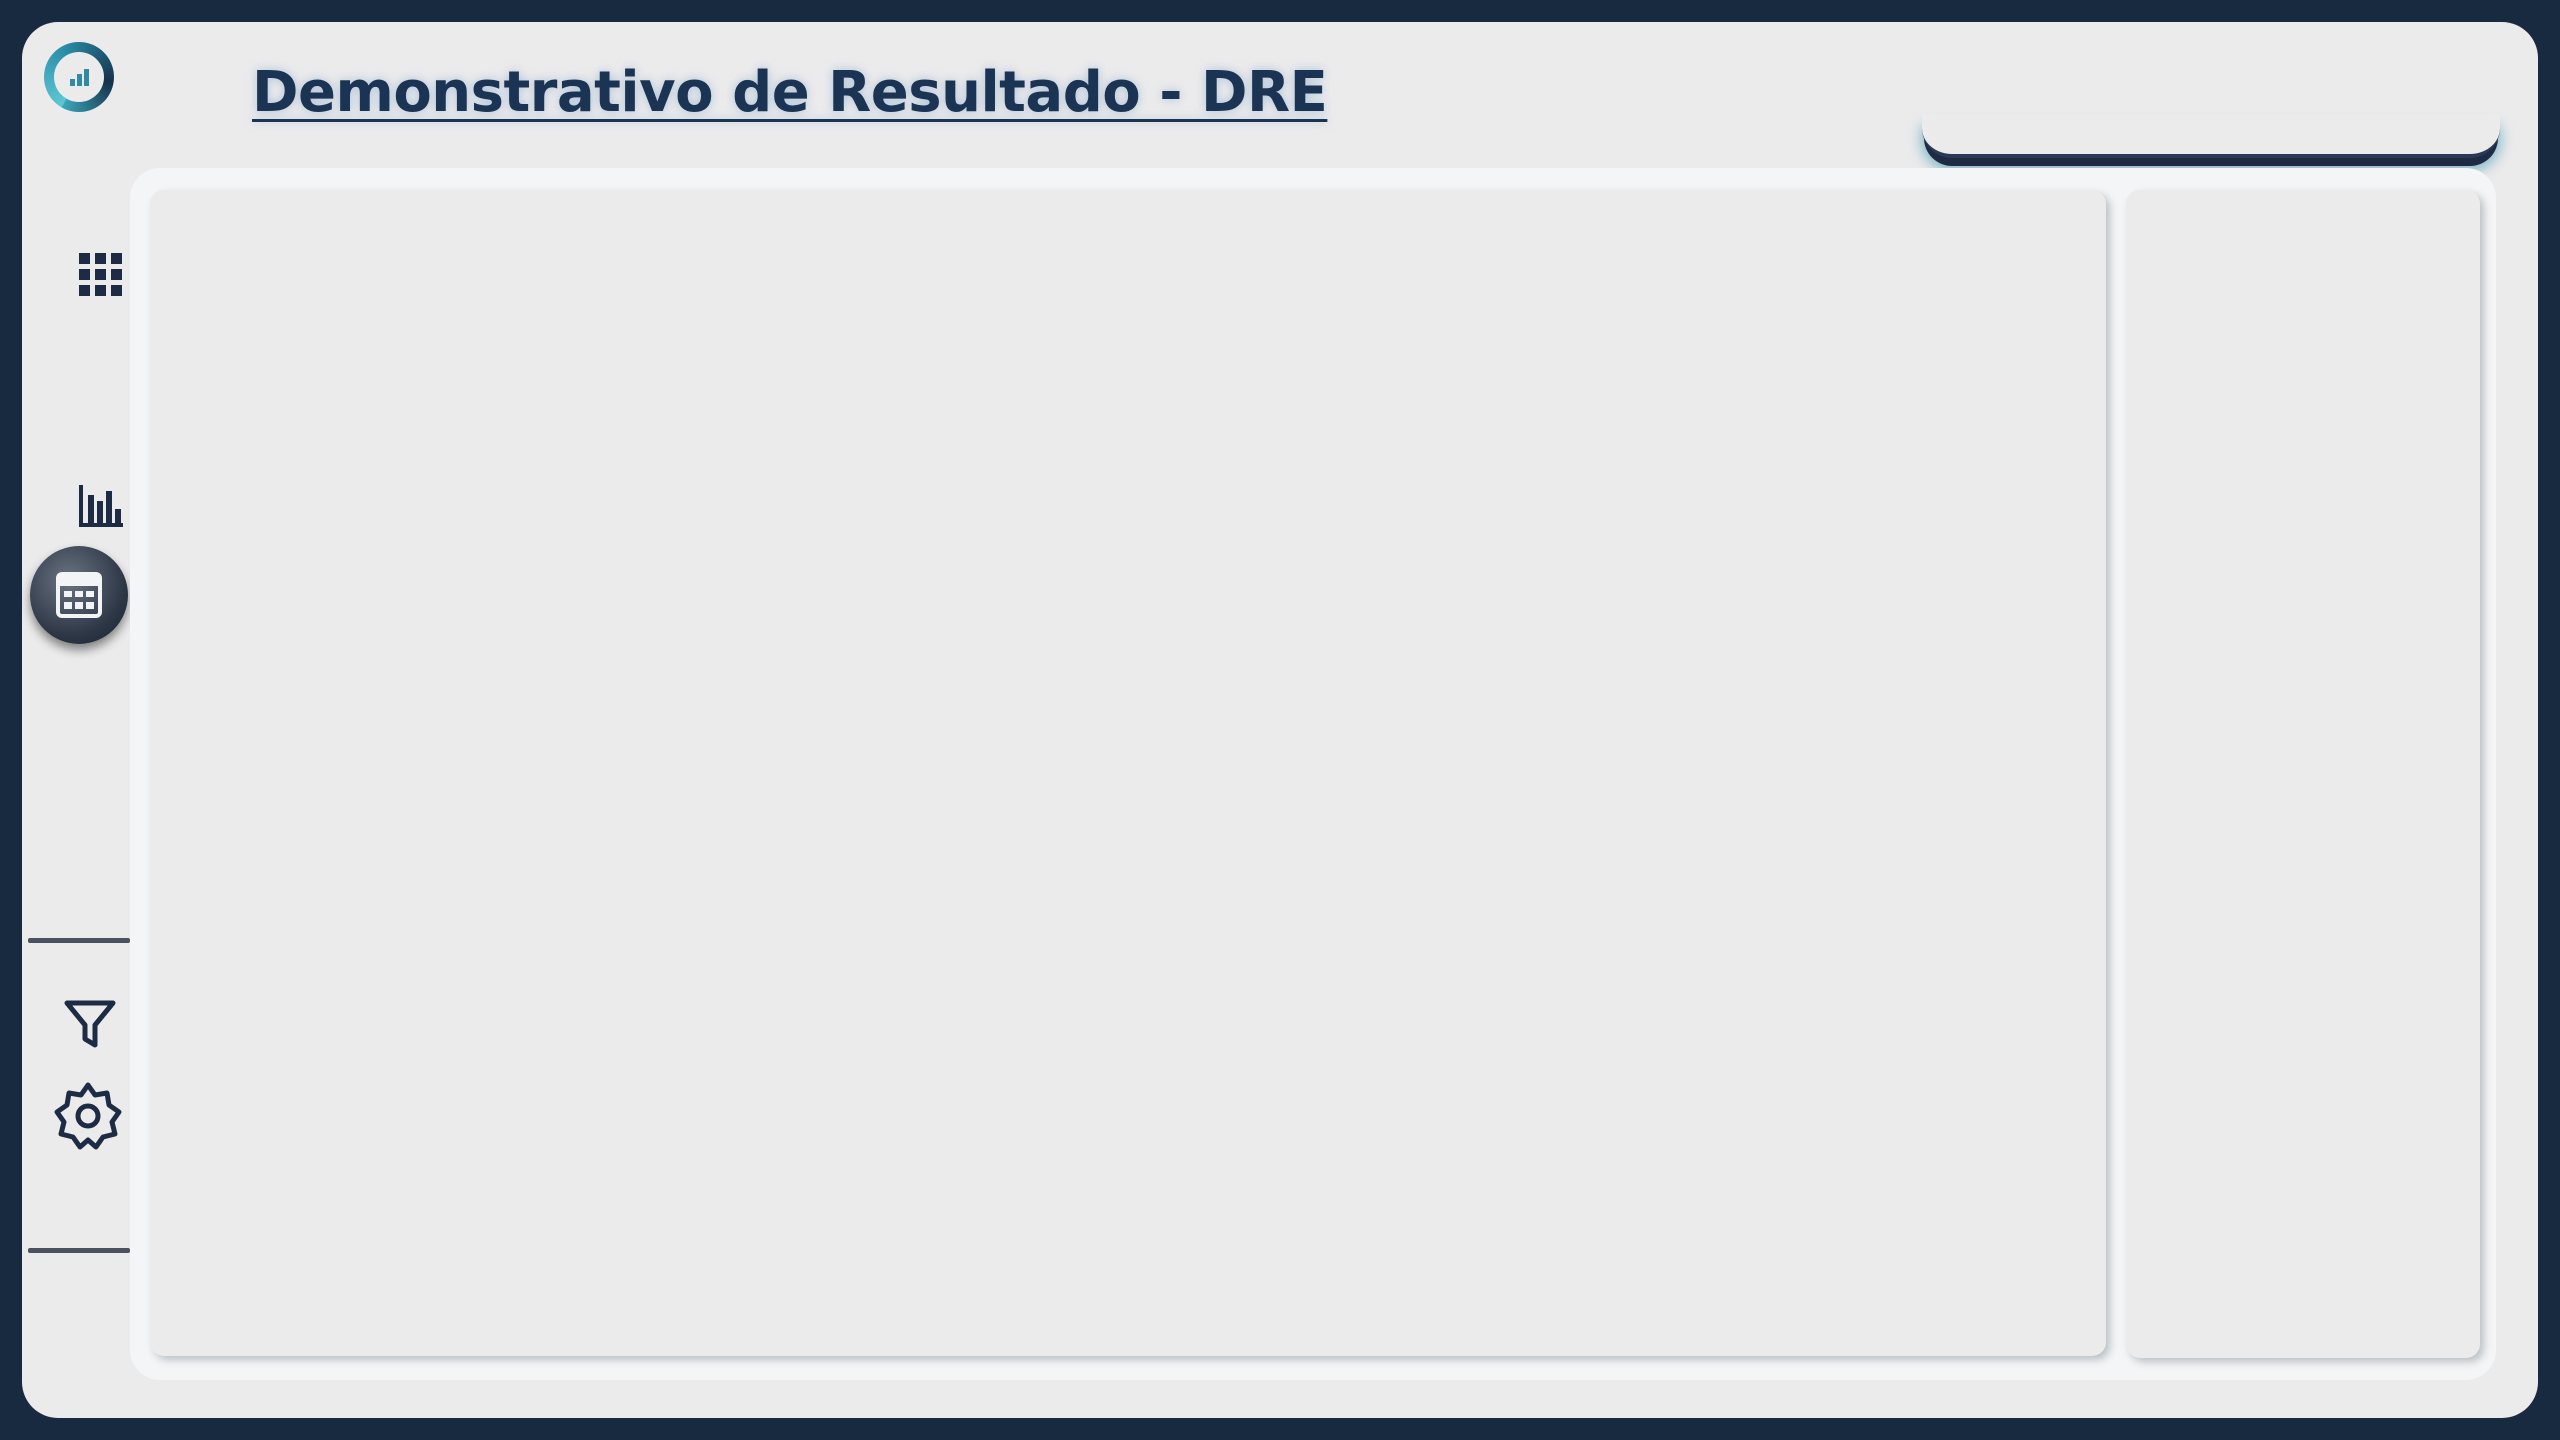  I want to click on filter-button, so click(90, 1024).